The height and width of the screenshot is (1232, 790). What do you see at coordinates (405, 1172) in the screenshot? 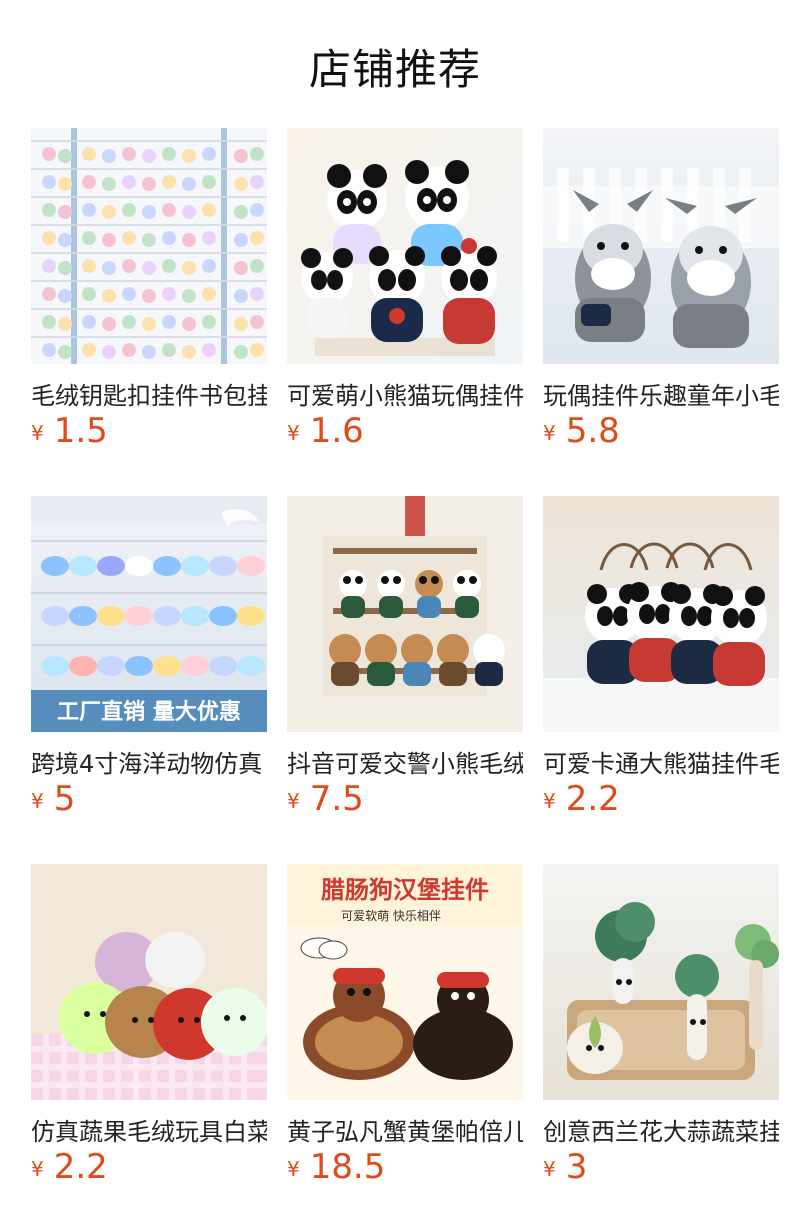
I see `price: ¥ 18.5` at bounding box center [405, 1172].